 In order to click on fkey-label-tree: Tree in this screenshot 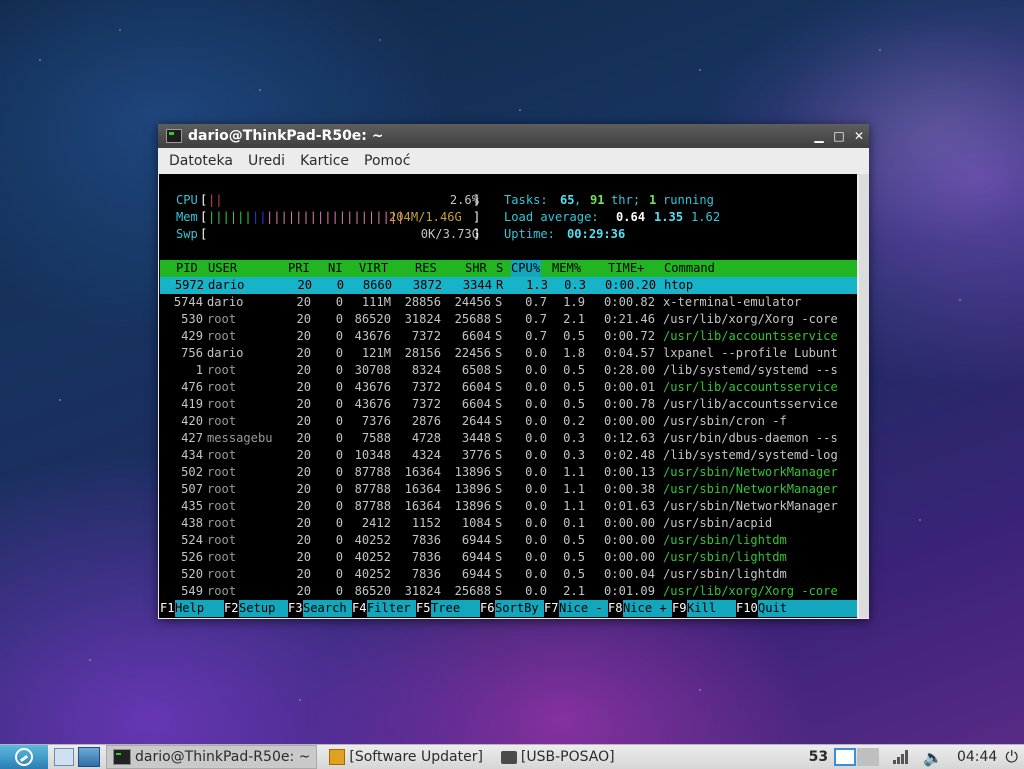, I will do `click(455, 608)`.